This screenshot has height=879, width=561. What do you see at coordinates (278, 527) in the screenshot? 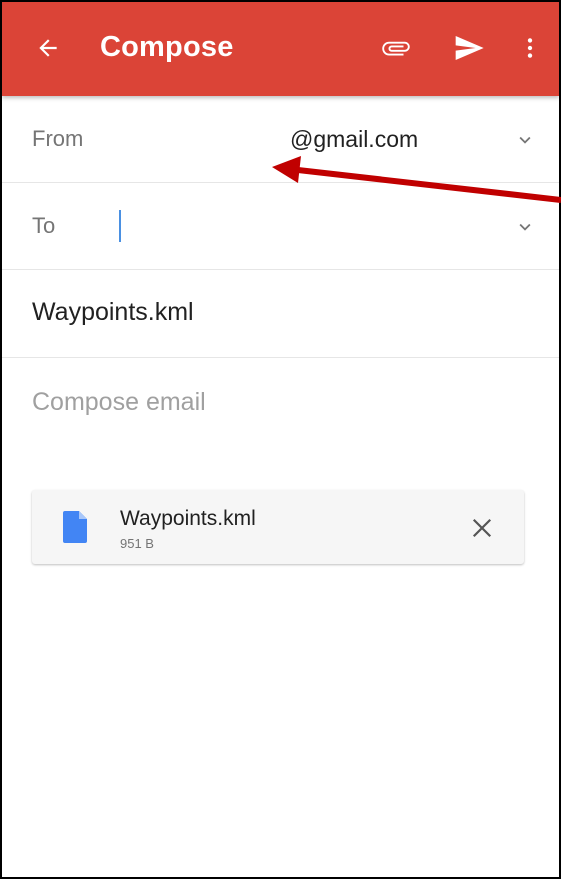
I see `attachment-card: Waypoints.kml 951 B` at bounding box center [278, 527].